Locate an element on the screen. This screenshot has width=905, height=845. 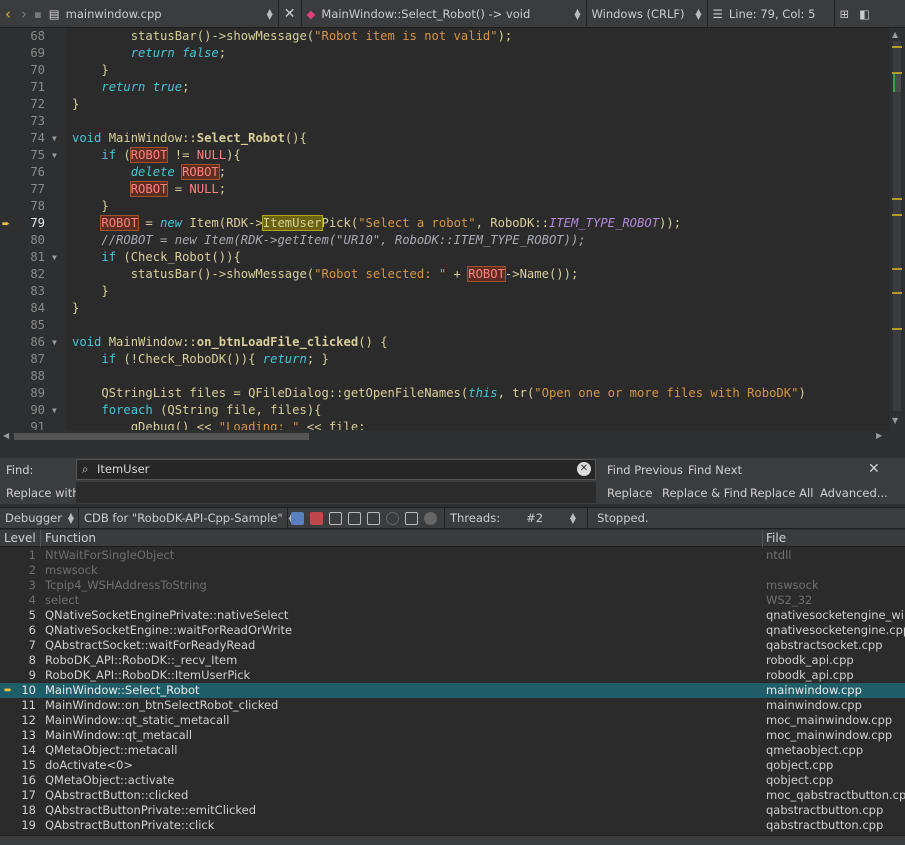
restart-icon is located at coordinates (392, 518).